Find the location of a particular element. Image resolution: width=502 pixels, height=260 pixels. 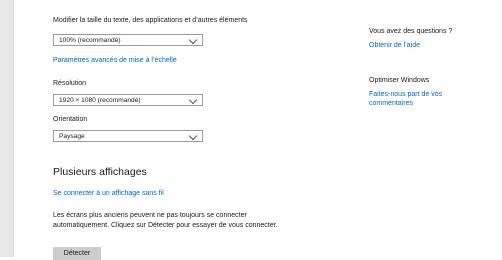

resolution-dropdown: 1920 × 1080 (recommandé) is located at coordinates (128, 100).